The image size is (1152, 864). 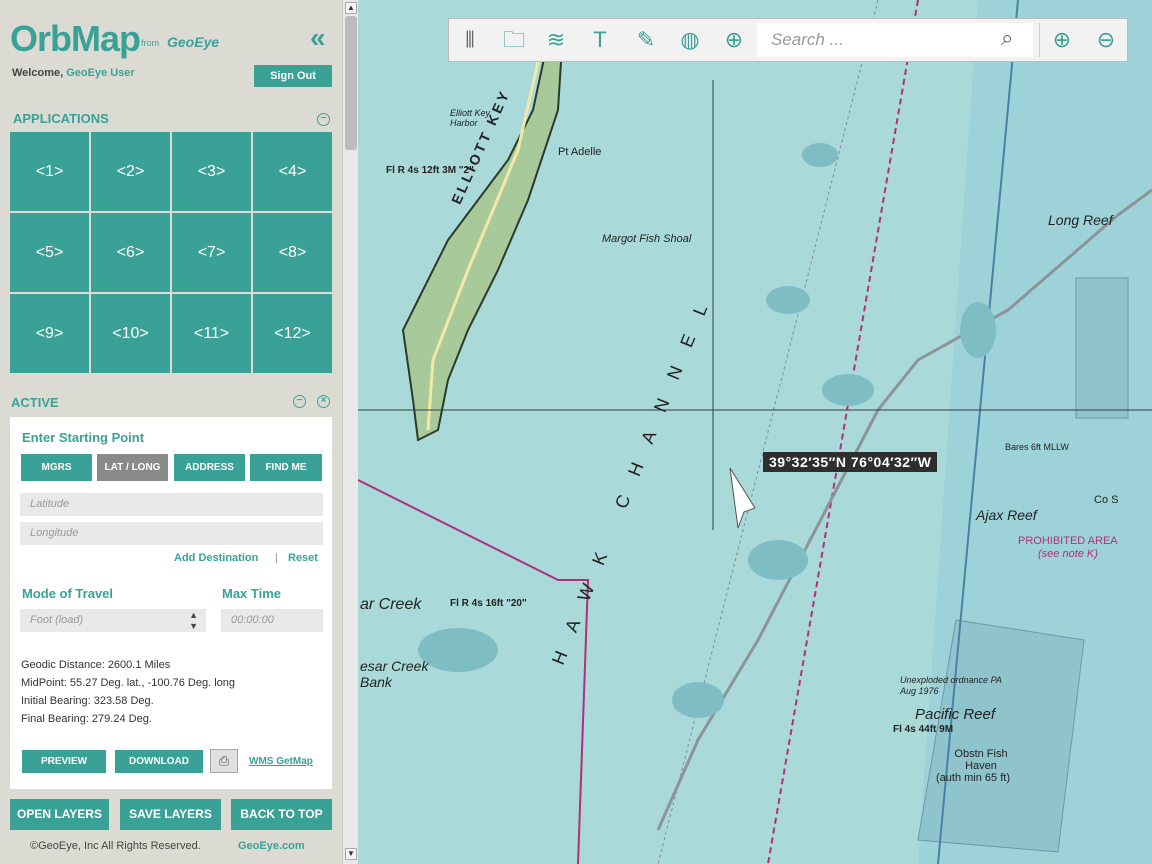 What do you see at coordinates (57, 620) in the screenshot?
I see `mode-of-travel-value: Foot (load)` at bounding box center [57, 620].